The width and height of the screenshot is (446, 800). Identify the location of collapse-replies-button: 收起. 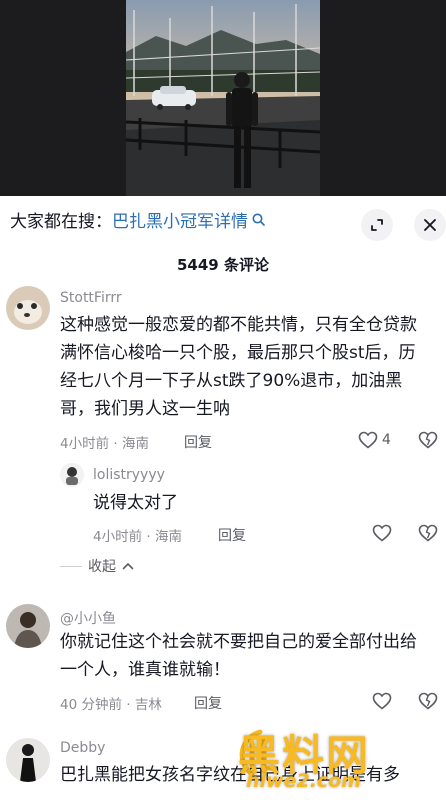
(97, 566).